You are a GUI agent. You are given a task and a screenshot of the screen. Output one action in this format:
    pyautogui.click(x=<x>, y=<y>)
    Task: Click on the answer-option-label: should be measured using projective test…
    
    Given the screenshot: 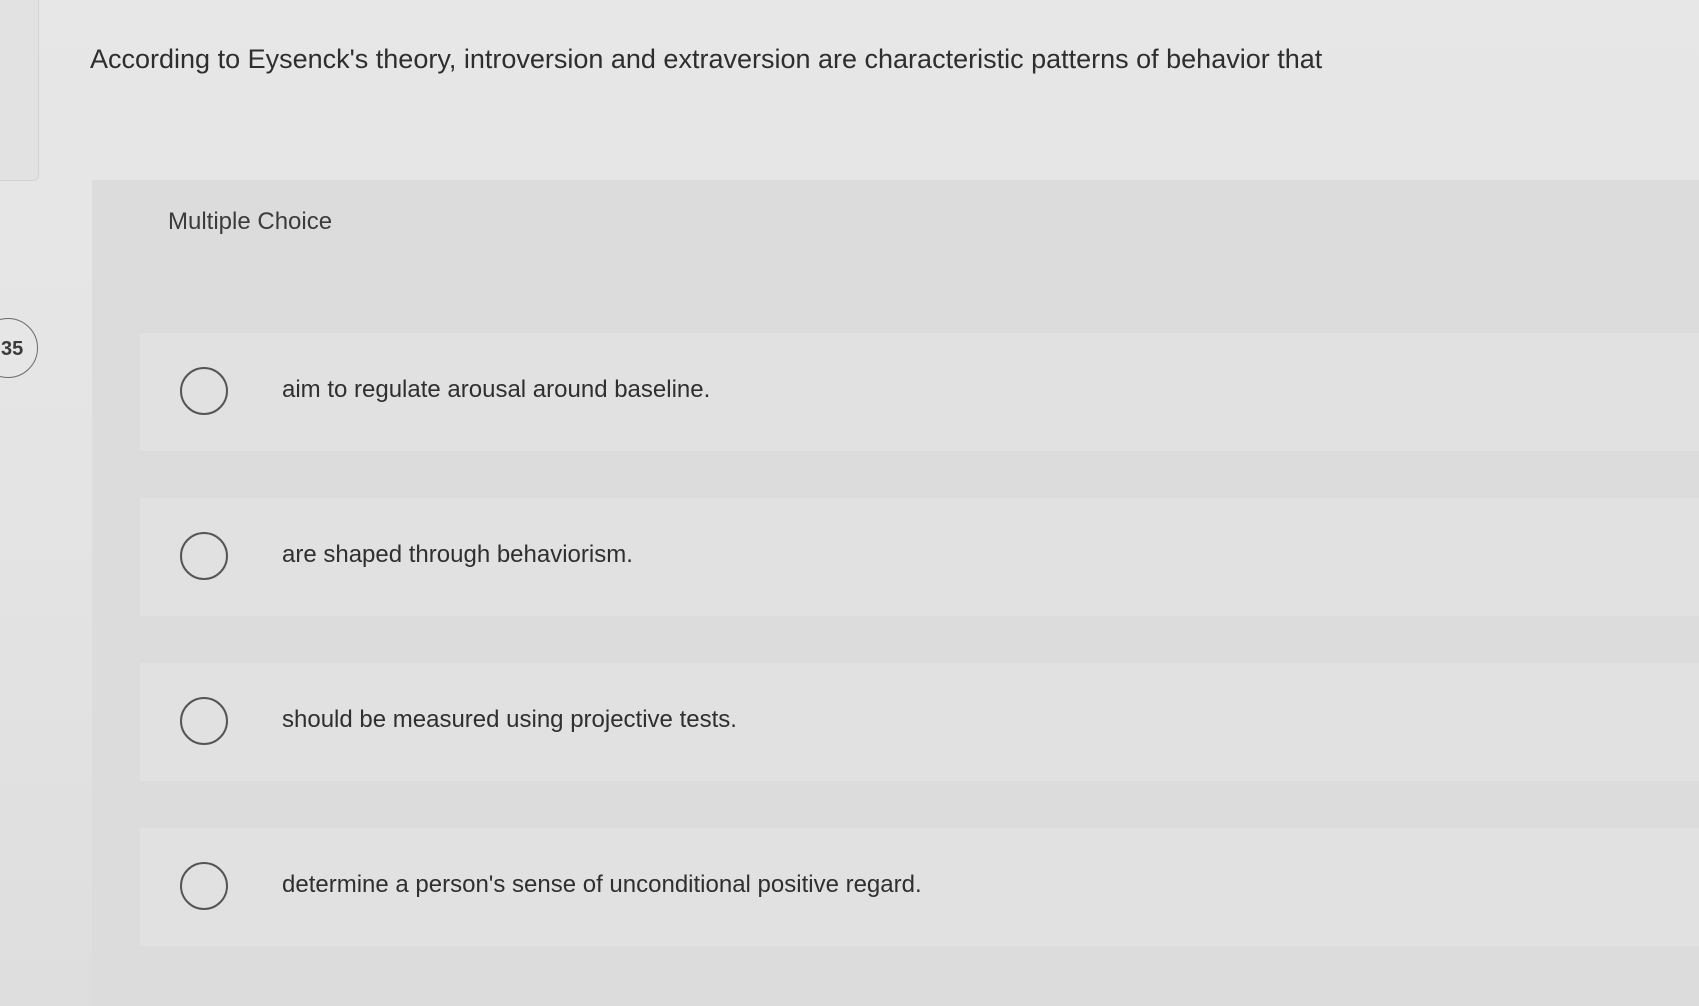 What is the action you would take?
    pyautogui.click(x=509, y=719)
    